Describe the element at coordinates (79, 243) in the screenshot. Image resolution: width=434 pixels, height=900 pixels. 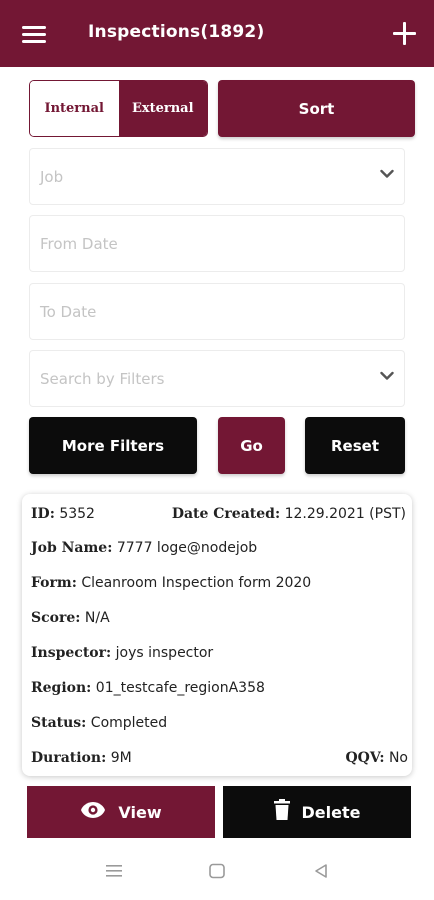
I see `from-date-placeholder: From Date` at that location.